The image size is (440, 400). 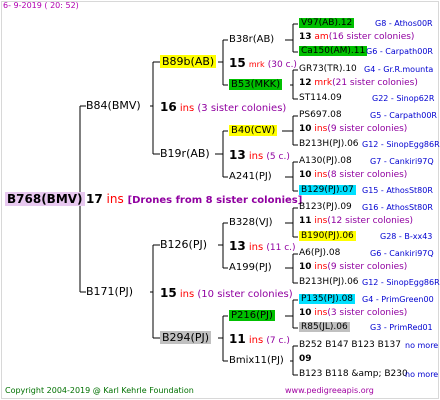 I want to click on root-note: [Drones from 8 sister colonies], so click(x=215, y=200).